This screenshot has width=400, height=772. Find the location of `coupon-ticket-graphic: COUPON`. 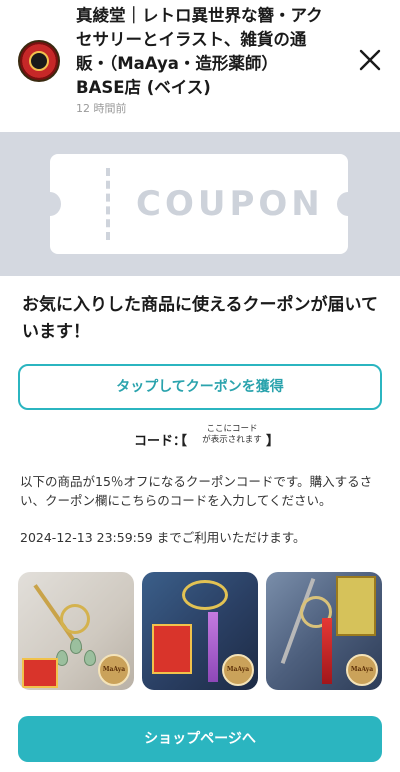

coupon-ticket-graphic: COUPON is located at coordinates (199, 204).